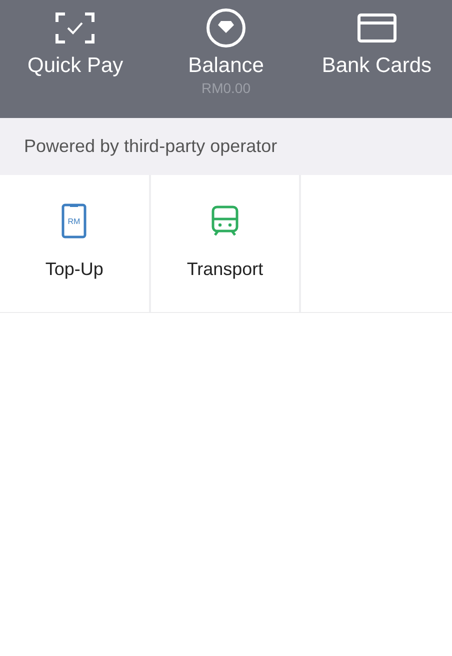 This screenshot has width=452, height=656. What do you see at coordinates (226, 243) in the screenshot?
I see `service-tile: Transport` at bounding box center [226, 243].